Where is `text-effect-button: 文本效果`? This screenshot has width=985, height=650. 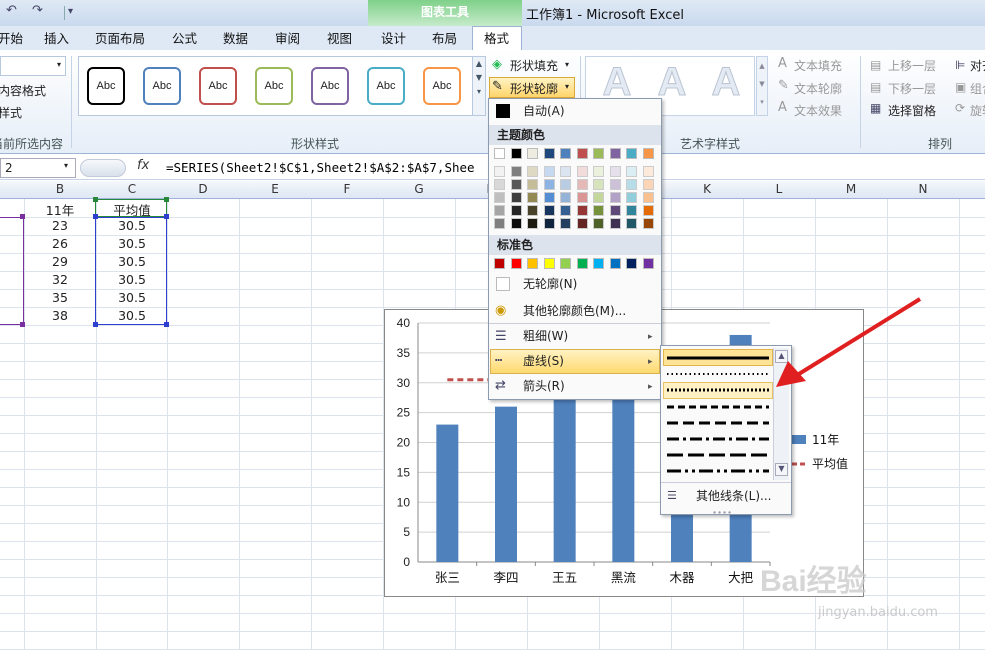 text-effect-button: 文本效果 is located at coordinates (818, 110).